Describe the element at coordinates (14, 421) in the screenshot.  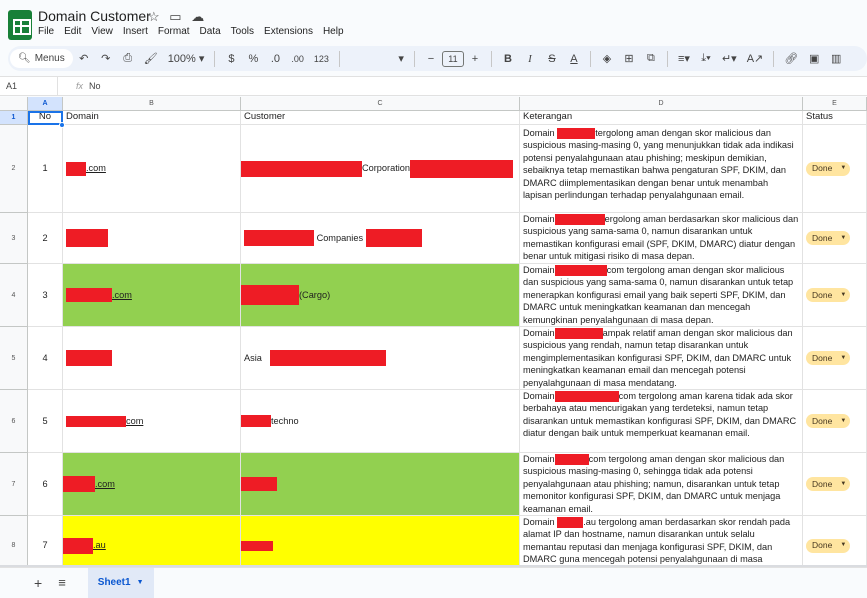
I see `row-header-6: 6` at that location.